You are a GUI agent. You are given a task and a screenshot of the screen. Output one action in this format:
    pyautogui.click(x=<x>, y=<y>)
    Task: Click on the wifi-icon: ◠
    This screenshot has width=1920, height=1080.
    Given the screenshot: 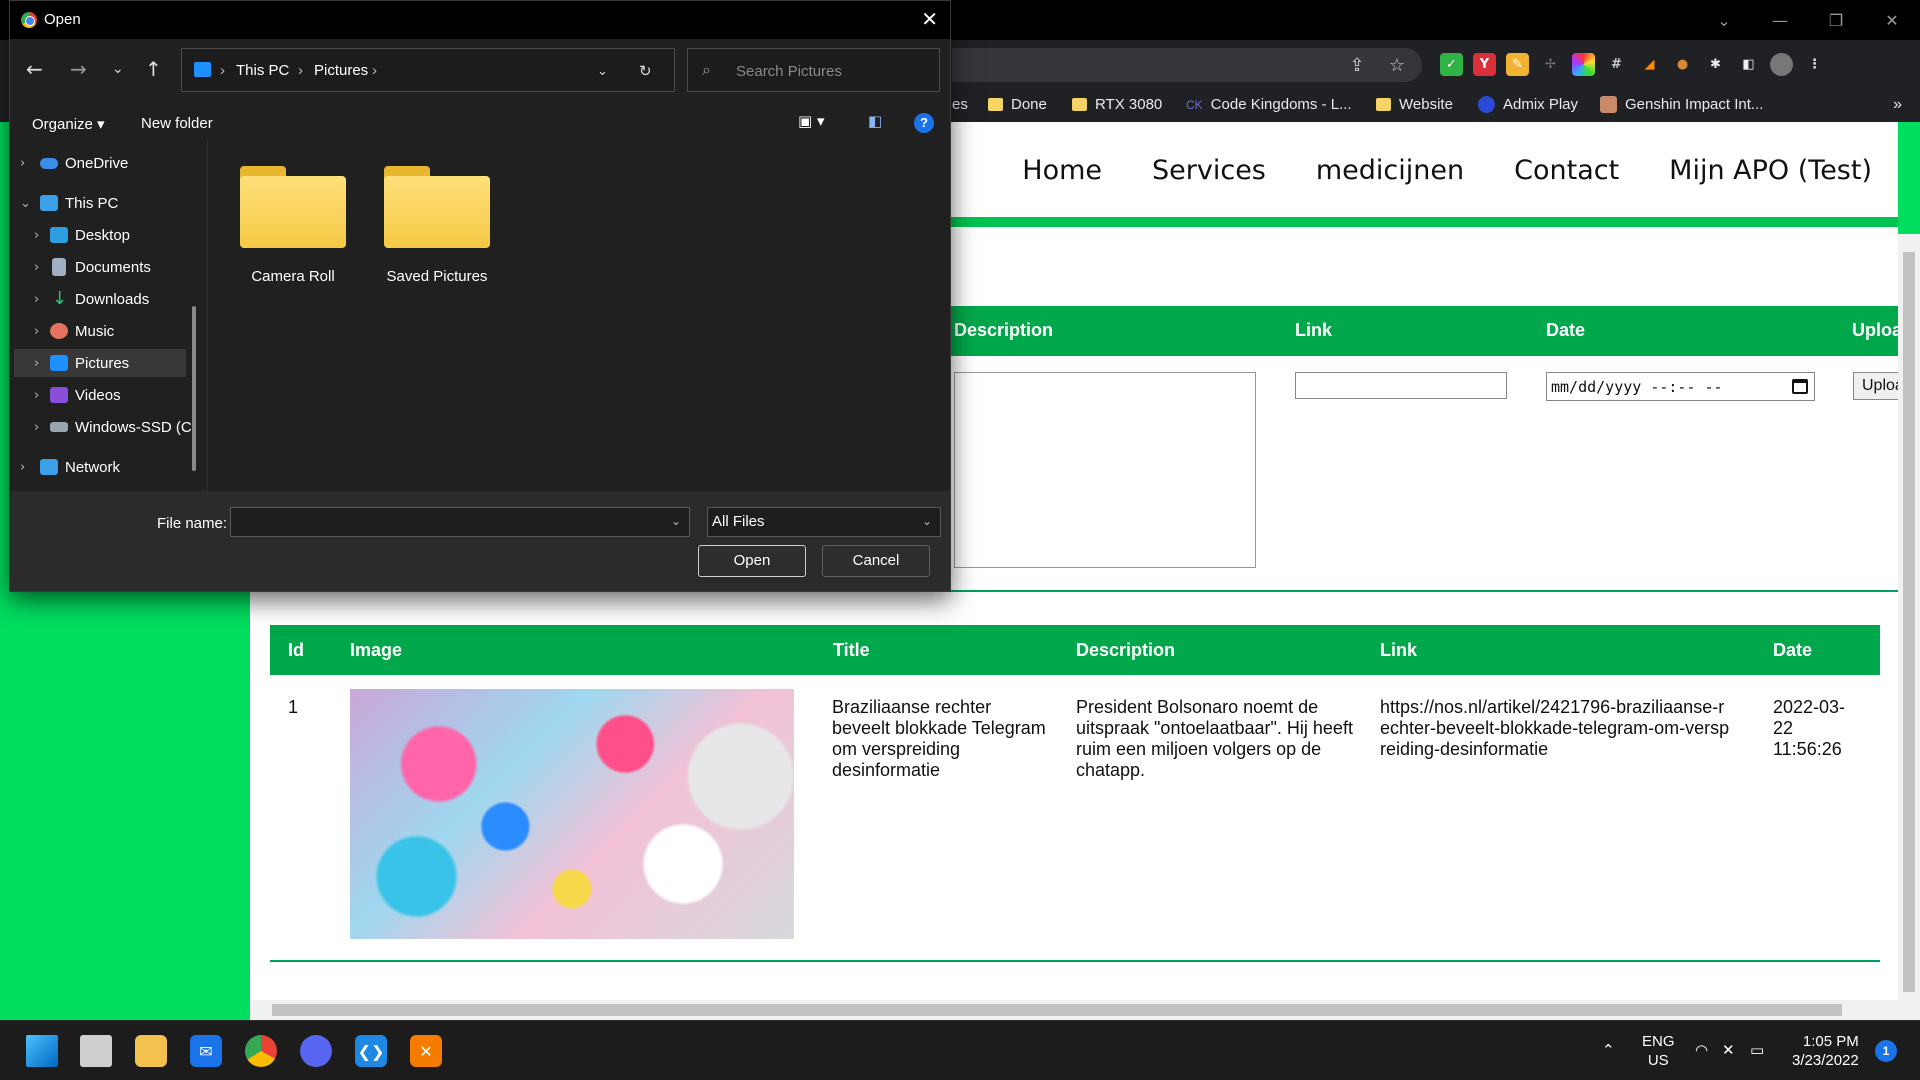 What is the action you would take?
    pyautogui.click(x=1701, y=1050)
    